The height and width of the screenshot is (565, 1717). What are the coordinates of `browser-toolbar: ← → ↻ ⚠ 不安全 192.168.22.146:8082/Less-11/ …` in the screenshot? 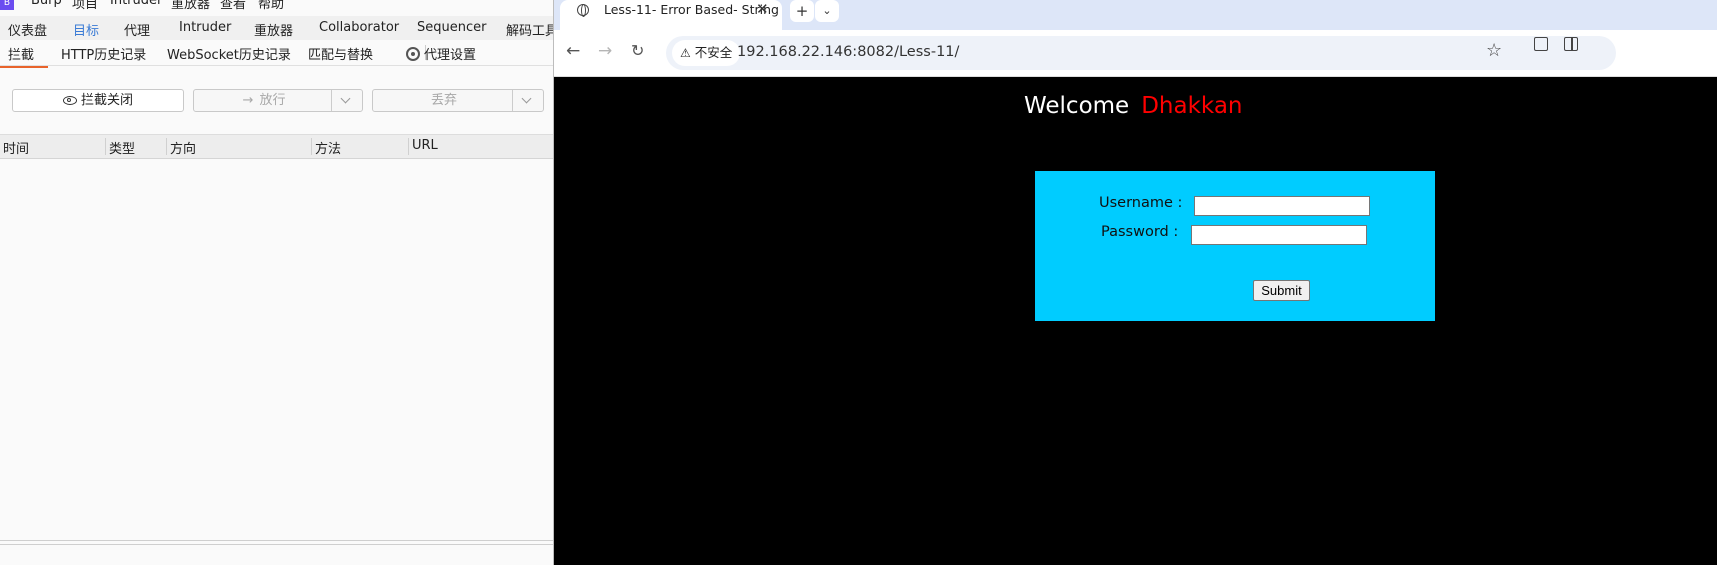 It's located at (1135, 53).